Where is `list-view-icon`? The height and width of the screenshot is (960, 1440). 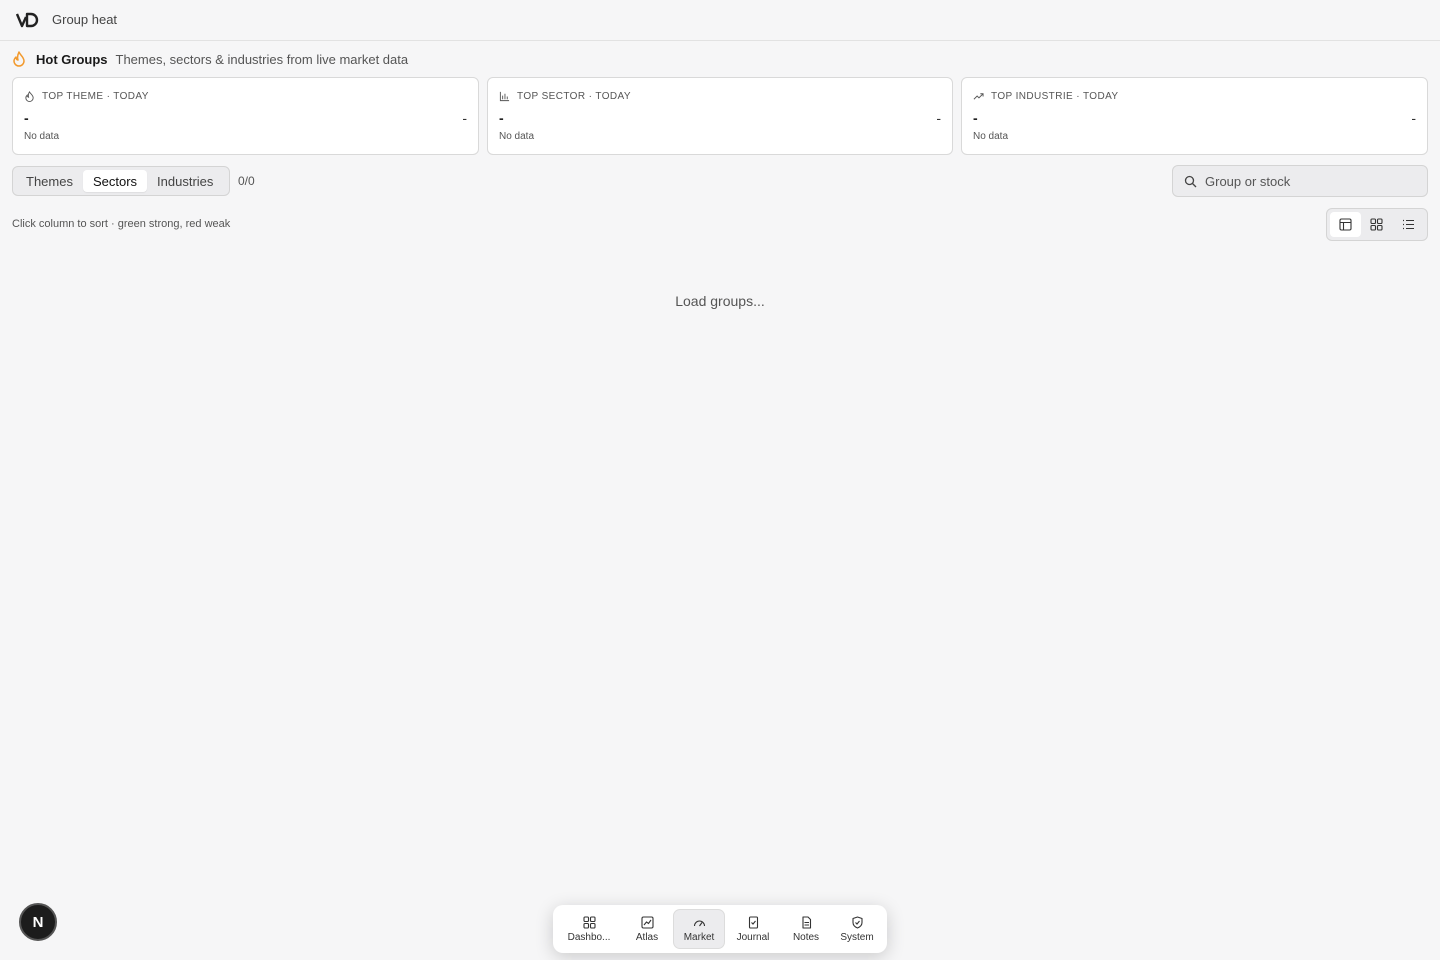 list-view-icon is located at coordinates (1408, 224).